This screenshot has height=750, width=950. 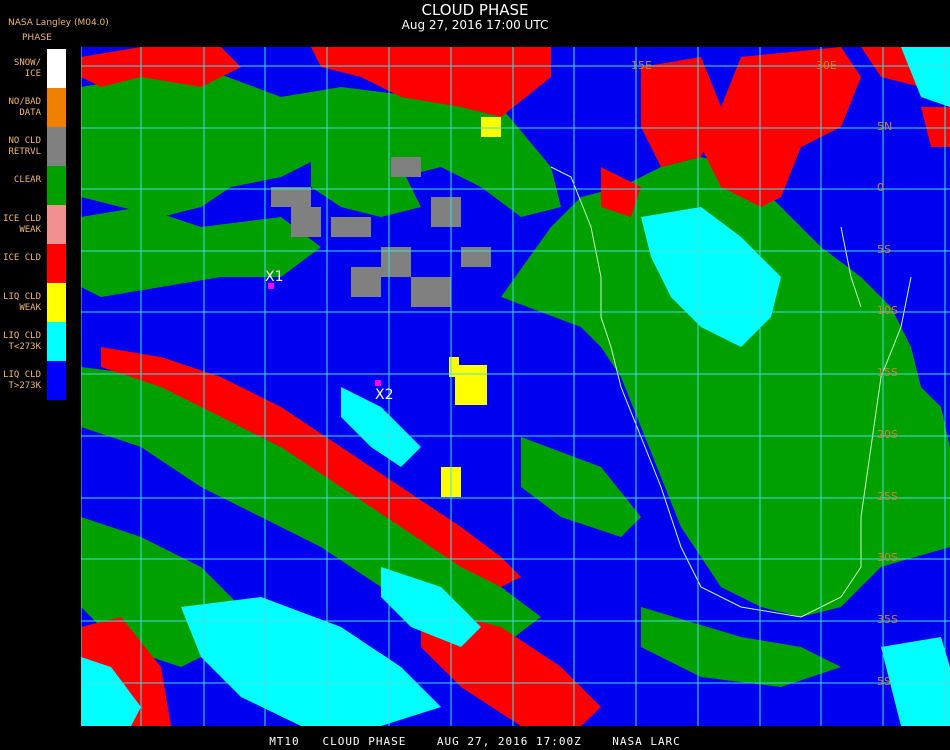 What do you see at coordinates (24, 146) in the screenshot?
I see `legend-label: NO CLD RETRVL` at bounding box center [24, 146].